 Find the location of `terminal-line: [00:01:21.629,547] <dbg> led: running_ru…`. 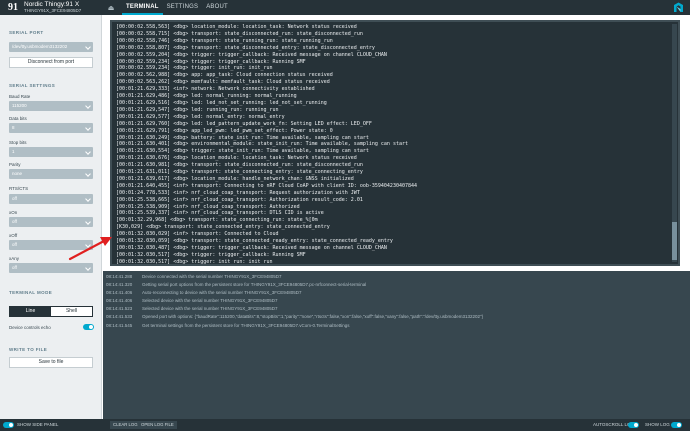

terminal-line: [00:01:21.629,547] <dbg> led: running_ru… is located at coordinates (197, 109).